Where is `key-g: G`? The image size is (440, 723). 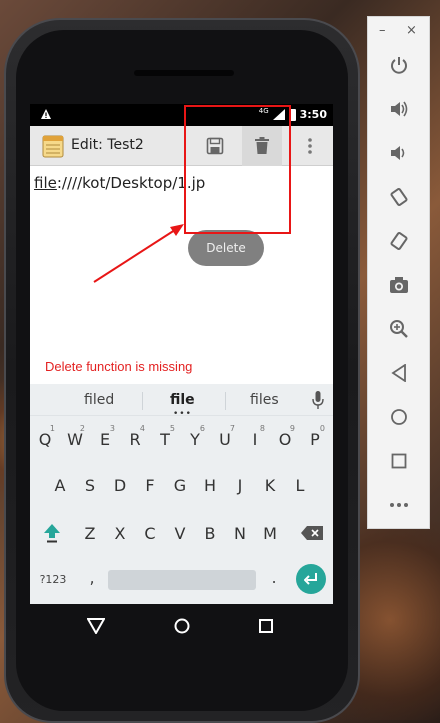 key-g: G is located at coordinates (180, 485).